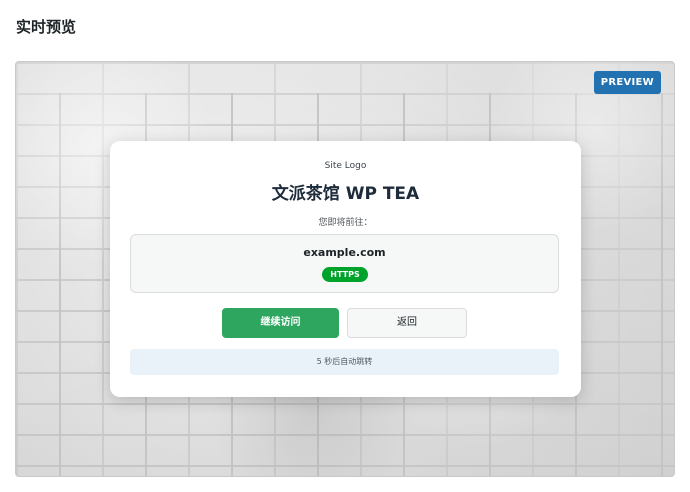 This screenshot has width=690, height=492. I want to click on back-button: 返回, so click(407, 323).